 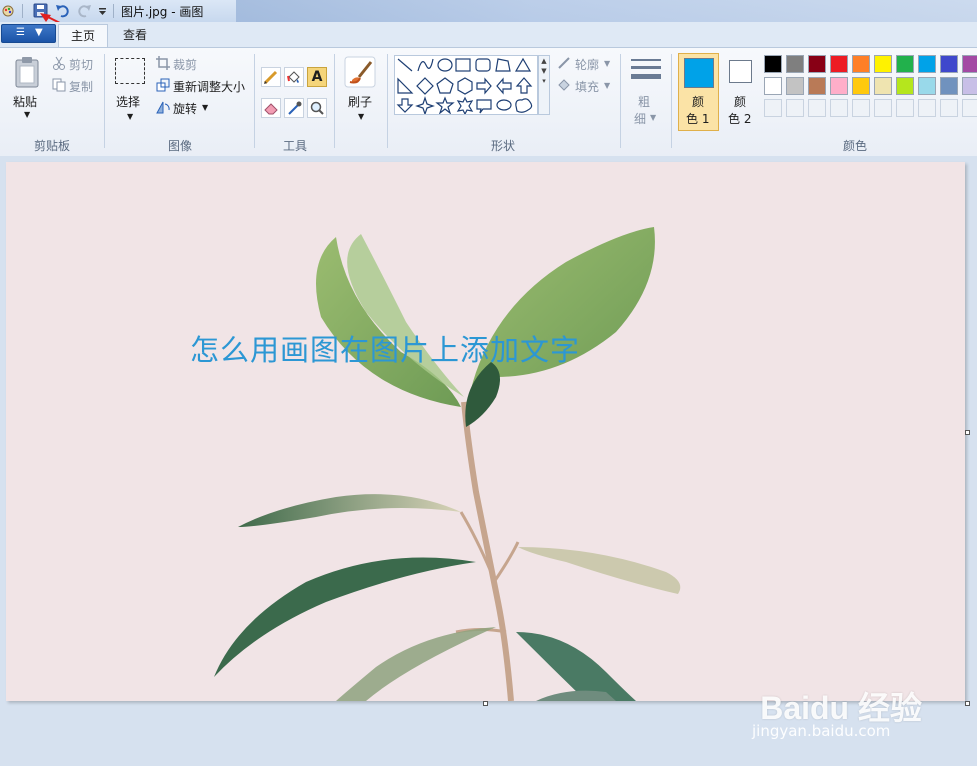 I want to click on brushes-chevron-down-icon: ▼, so click(x=361, y=116).